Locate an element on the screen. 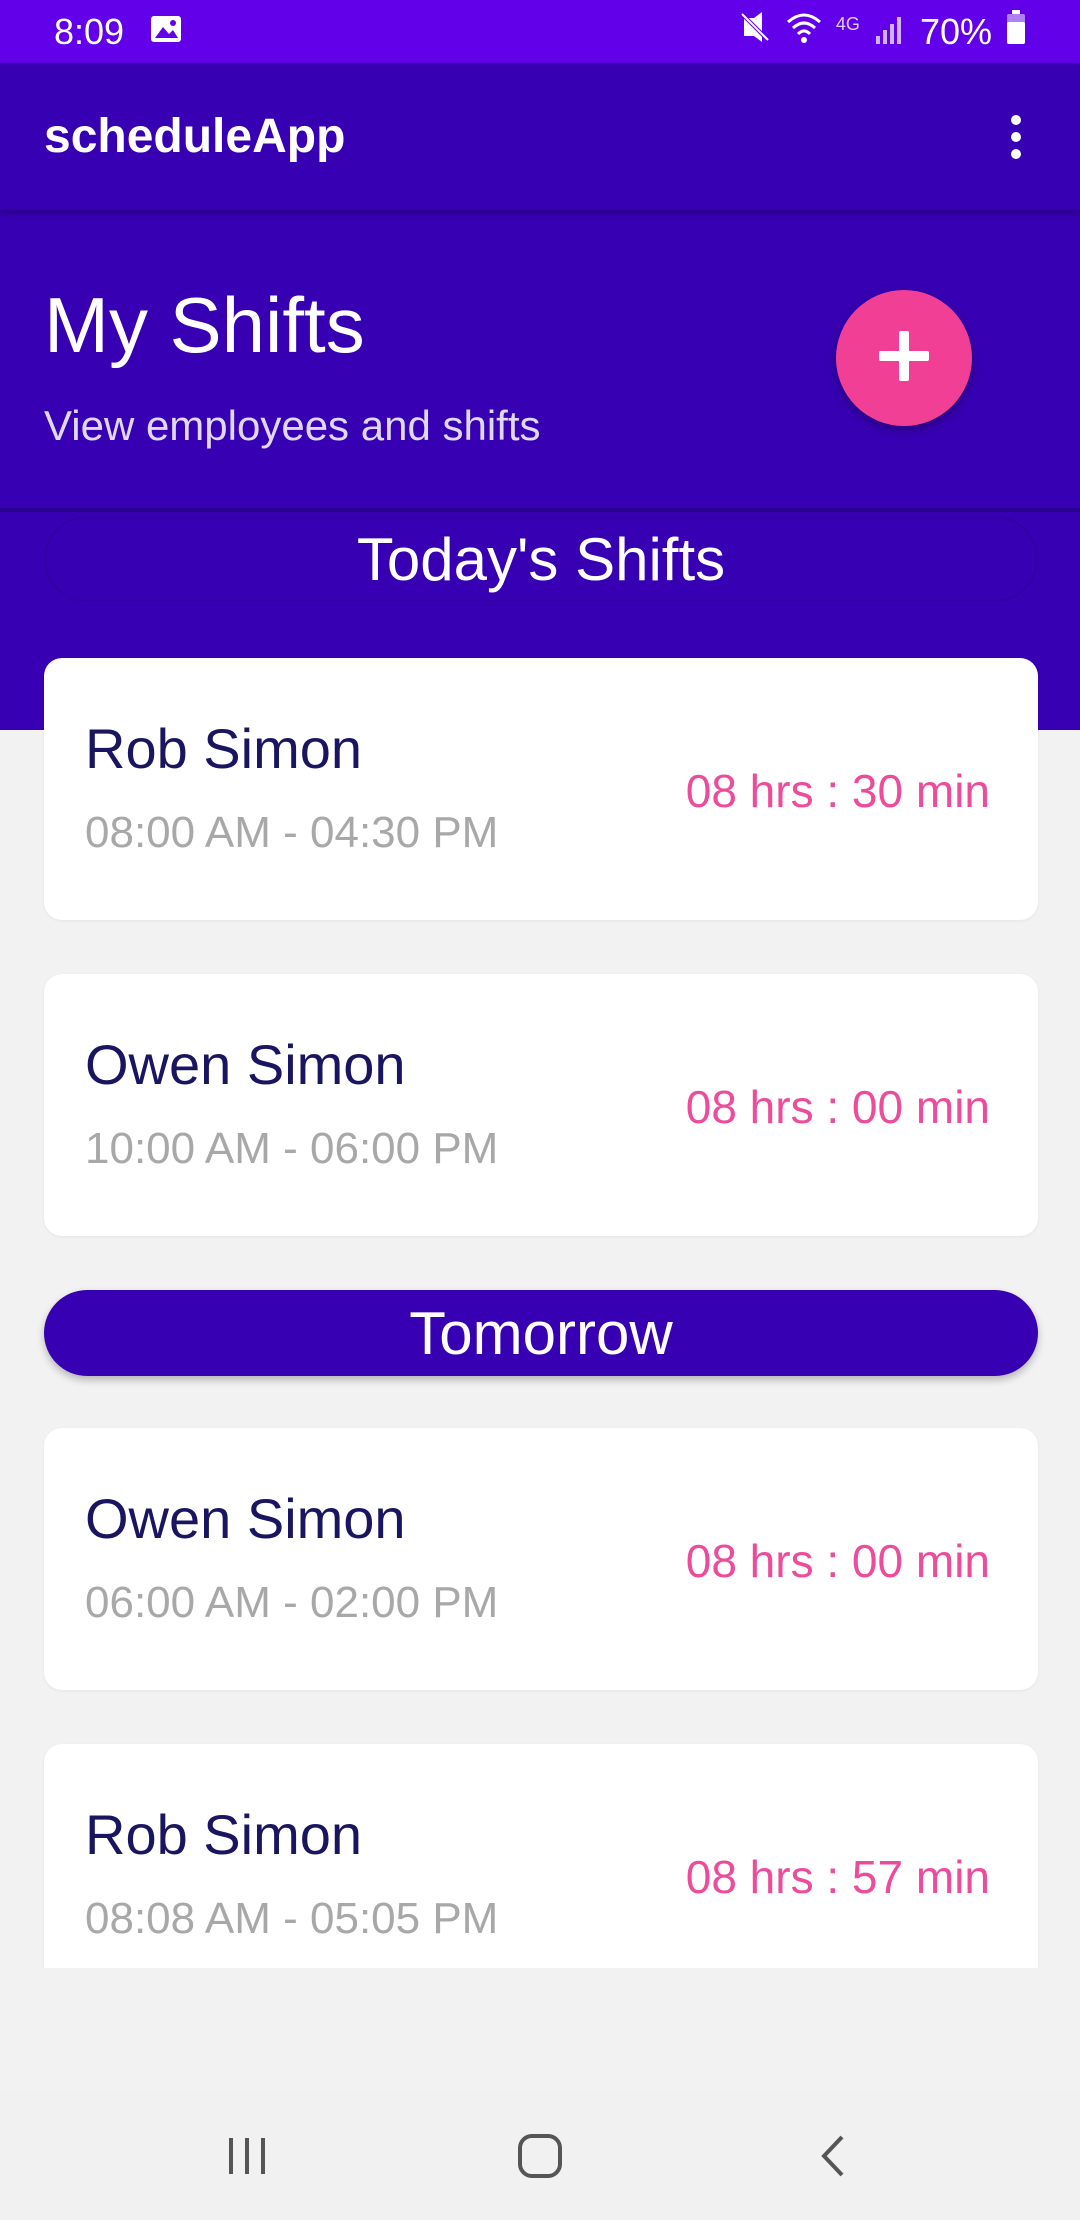 The image size is (1080, 2220). plus-icon is located at coordinates (904, 358).